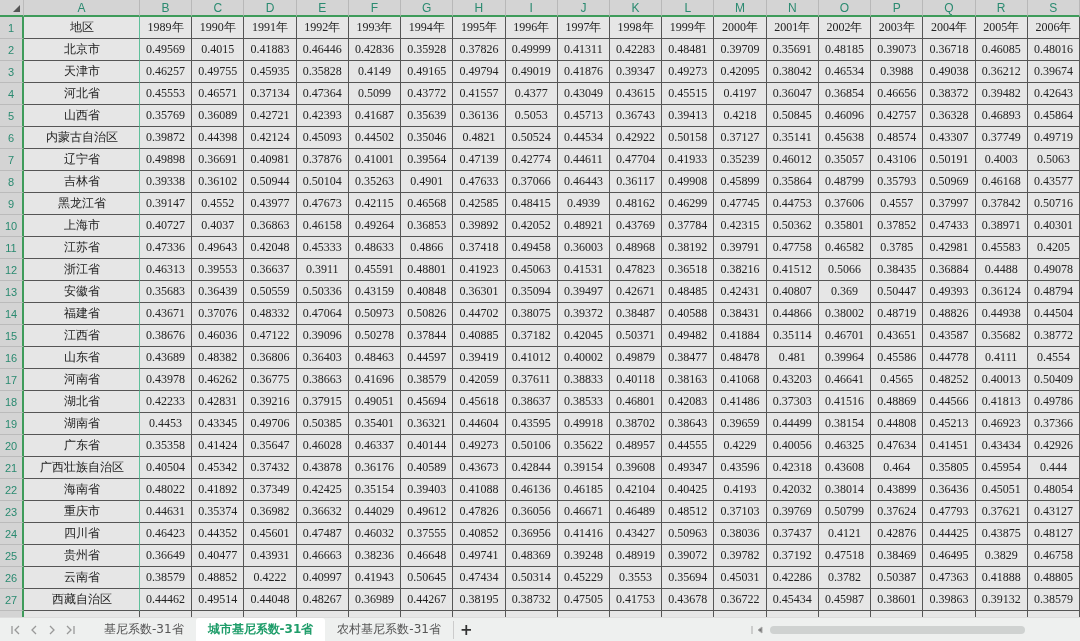 The width and height of the screenshot is (1080, 641). I want to click on column-header: B, so click(166, 8).